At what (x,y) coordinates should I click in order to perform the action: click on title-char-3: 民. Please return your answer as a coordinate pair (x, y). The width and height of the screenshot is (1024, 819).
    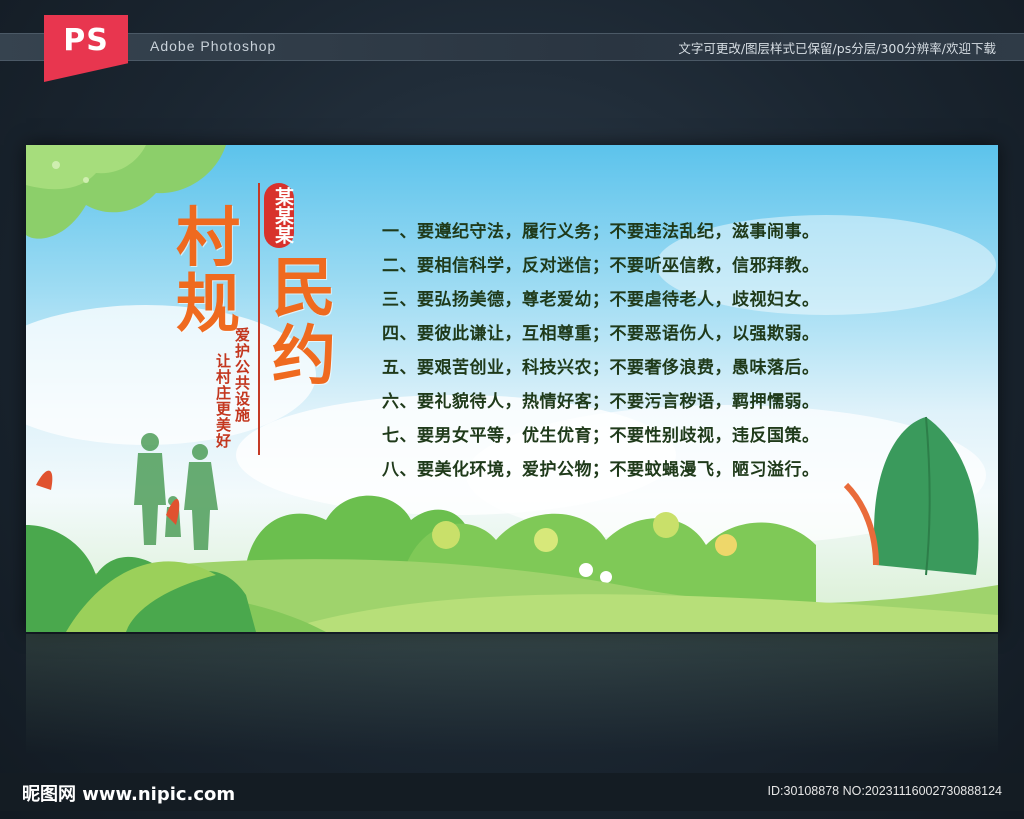
    Looking at the image, I should click on (304, 288).